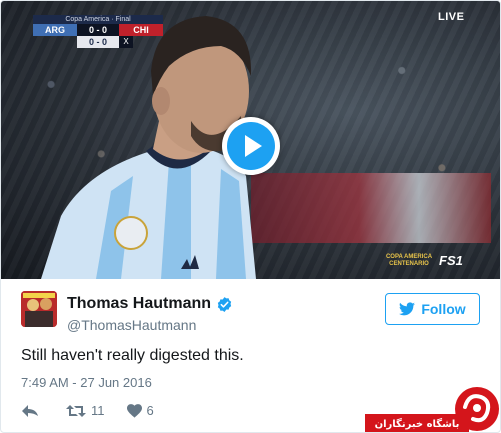  Describe the element at coordinates (409, 260) in the screenshot. I see `broadcast-logo: COPA AMERICA CENTENARIO` at that location.